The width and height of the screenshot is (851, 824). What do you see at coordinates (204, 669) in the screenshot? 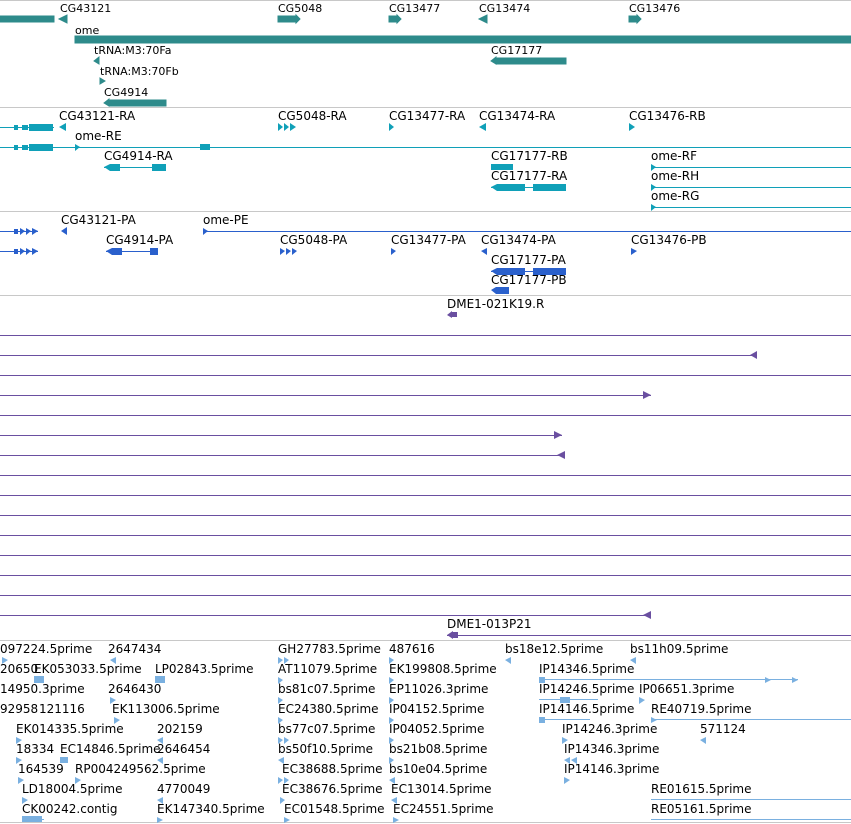
I see `est-label: LP02843.5prime` at bounding box center [204, 669].